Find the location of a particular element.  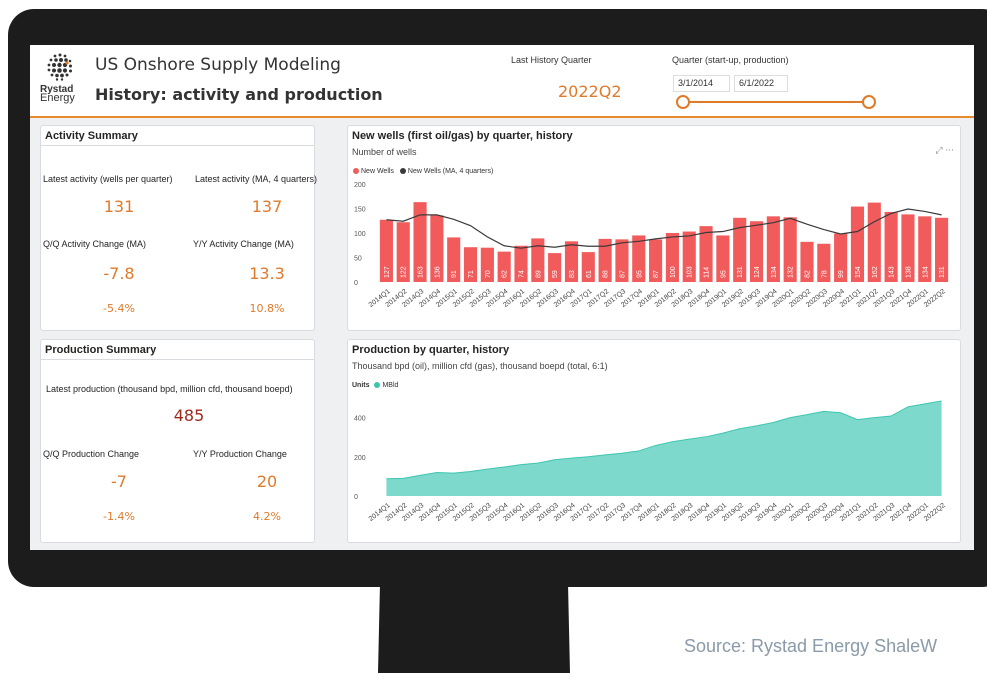

rystad-globe-logo-icon is located at coordinates (60, 67).